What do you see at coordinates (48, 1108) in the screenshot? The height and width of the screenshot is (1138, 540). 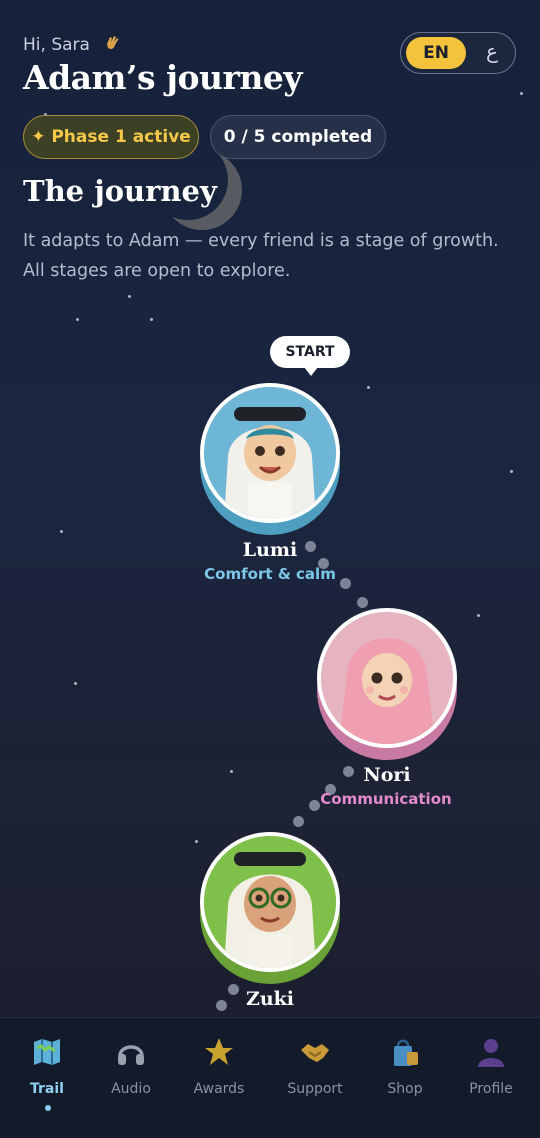 I see `active-indicator` at bounding box center [48, 1108].